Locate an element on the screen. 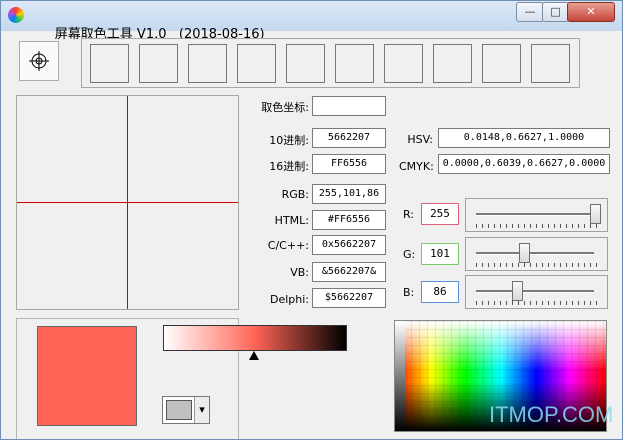 The image size is (623, 440). hex-field: FF6556 is located at coordinates (349, 164).